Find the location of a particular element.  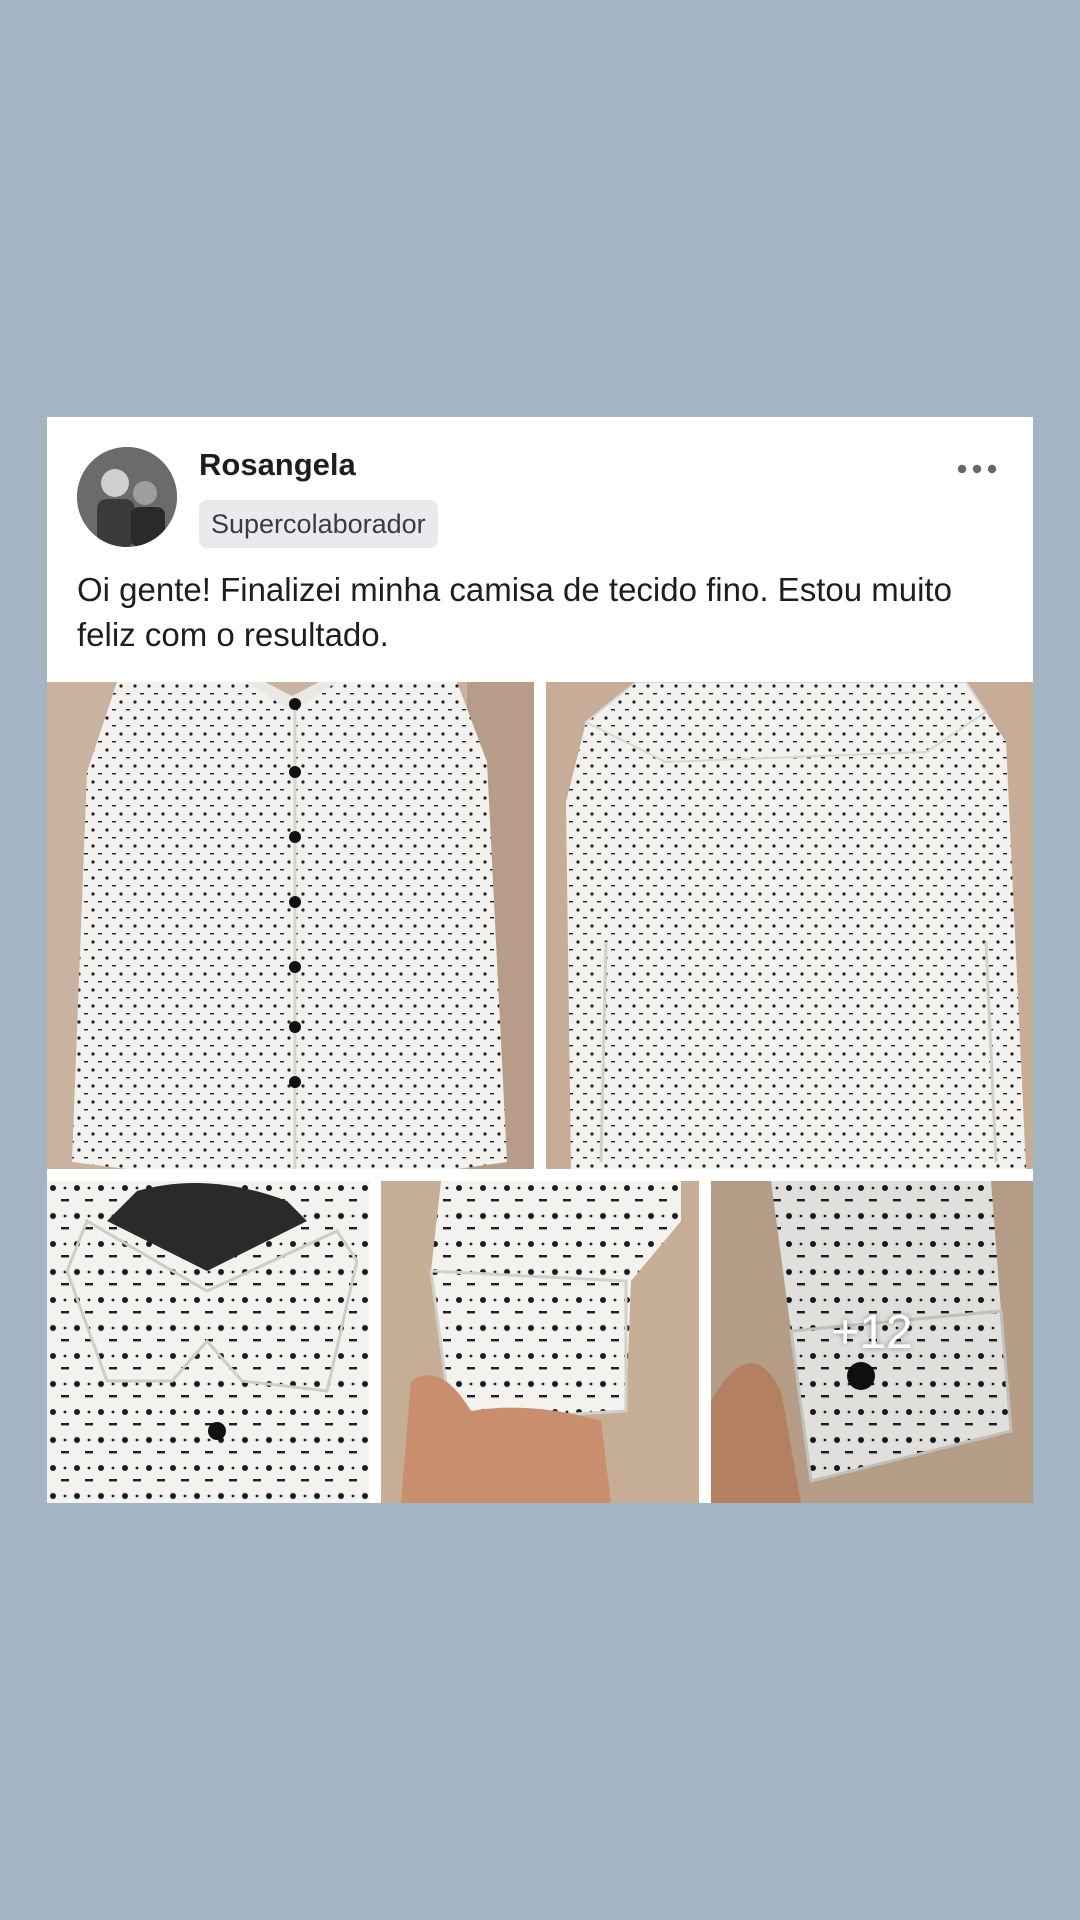

photo-collar is located at coordinates (208, 1342).